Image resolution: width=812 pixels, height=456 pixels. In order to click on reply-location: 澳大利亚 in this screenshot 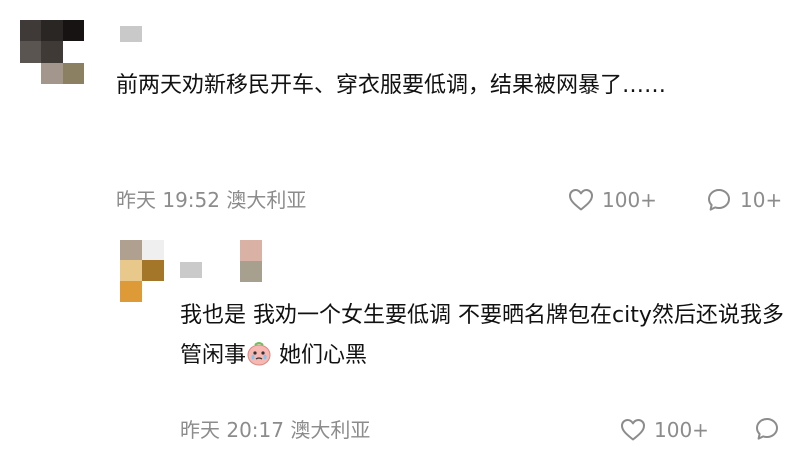, I will do `click(330, 430)`.